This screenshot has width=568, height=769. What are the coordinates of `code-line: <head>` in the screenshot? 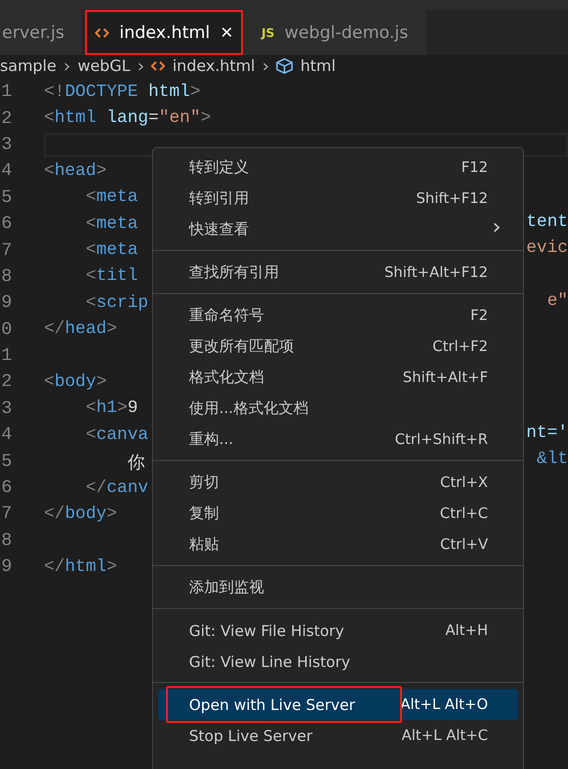 It's located at (75, 171).